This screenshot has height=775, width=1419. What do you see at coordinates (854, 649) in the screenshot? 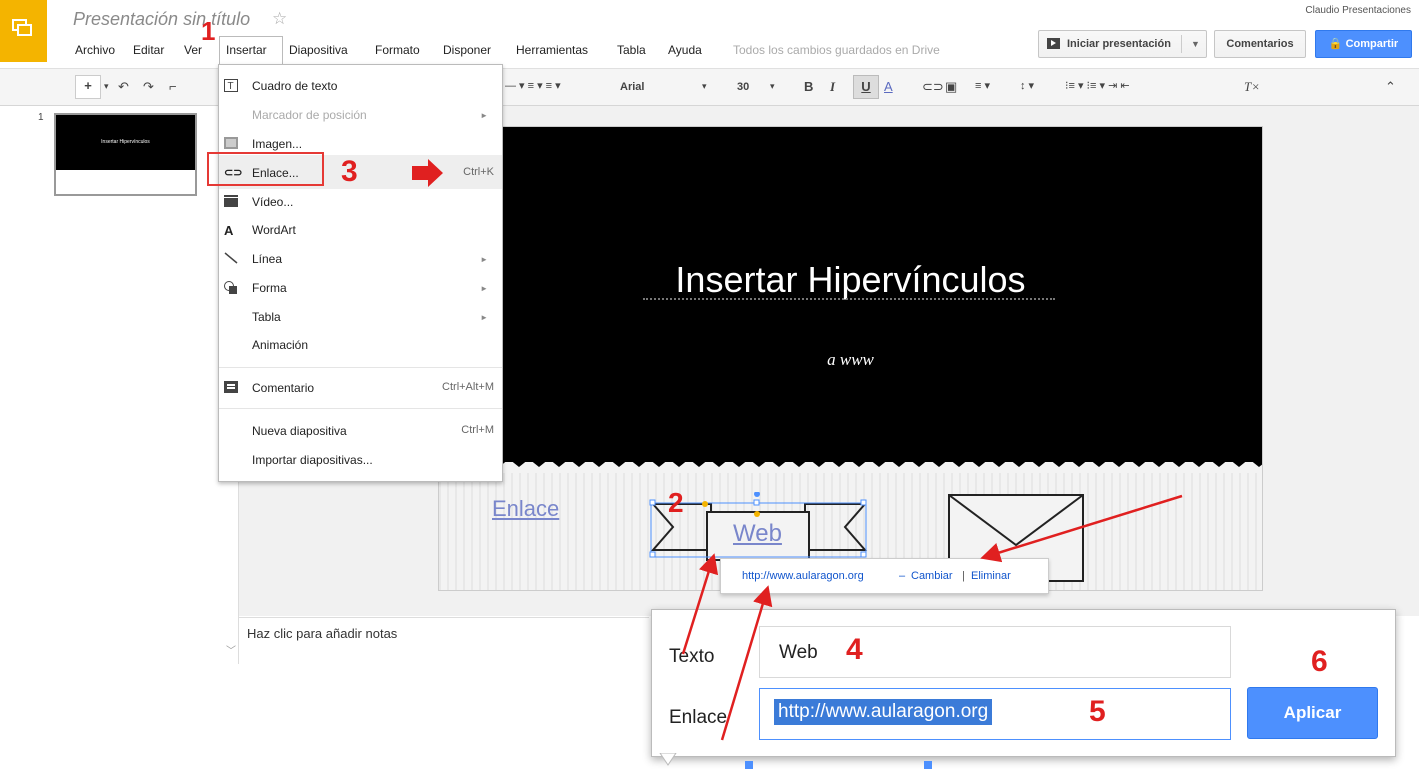
I see `annotation-4: 4` at bounding box center [854, 649].